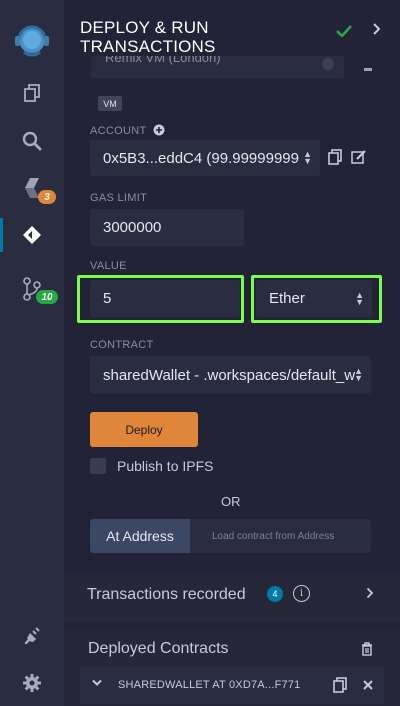  What do you see at coordinates (165, 466) in the screenshot?
I see `publish-ipfs-label: Publish to IPFS` at bounding box center [165, 466].